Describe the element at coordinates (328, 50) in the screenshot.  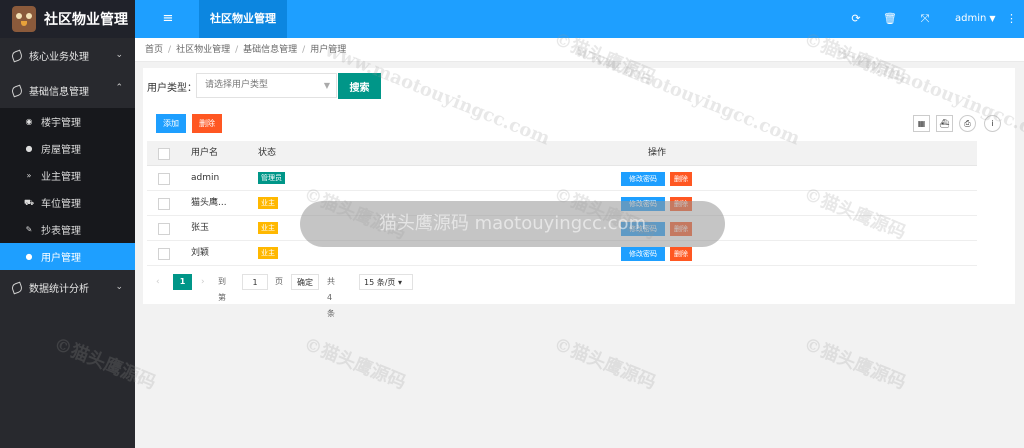
I see `breadcrumb-current: 用户管理` at that location.